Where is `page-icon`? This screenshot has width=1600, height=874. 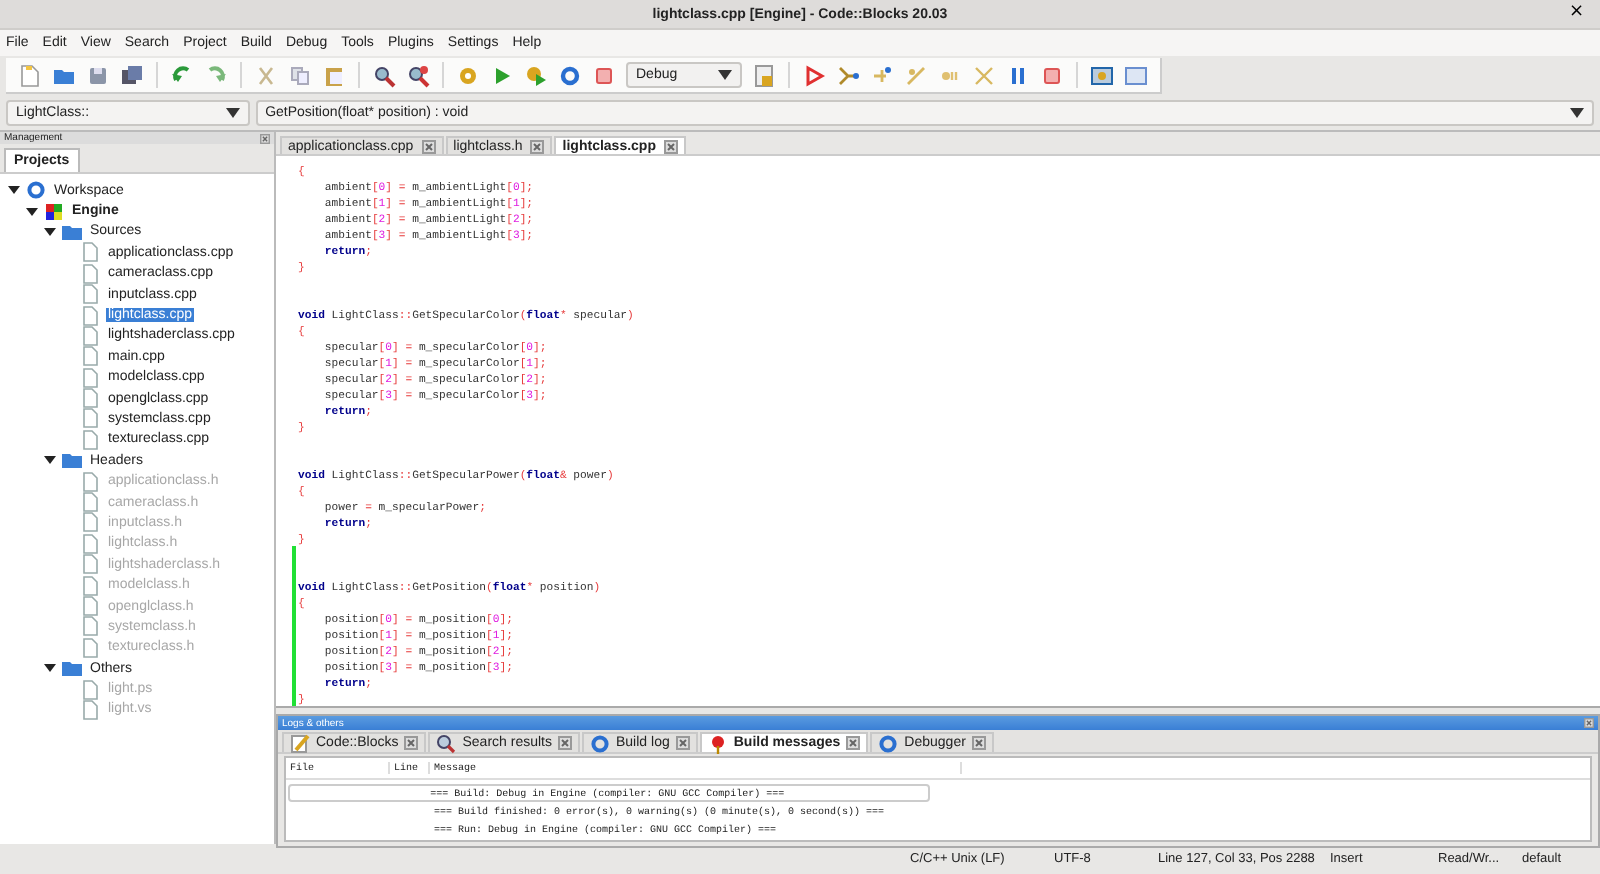 page-icon is located at coordinates (30, 75).